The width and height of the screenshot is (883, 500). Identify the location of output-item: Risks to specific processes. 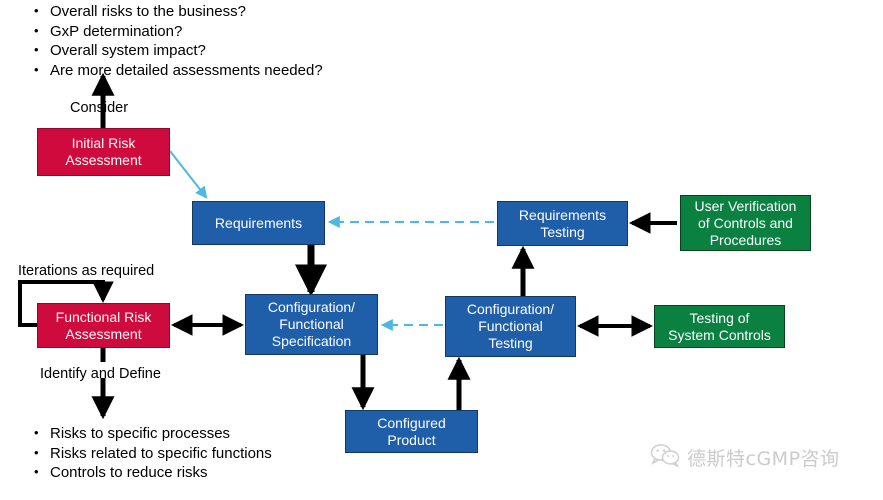
(152, 433).